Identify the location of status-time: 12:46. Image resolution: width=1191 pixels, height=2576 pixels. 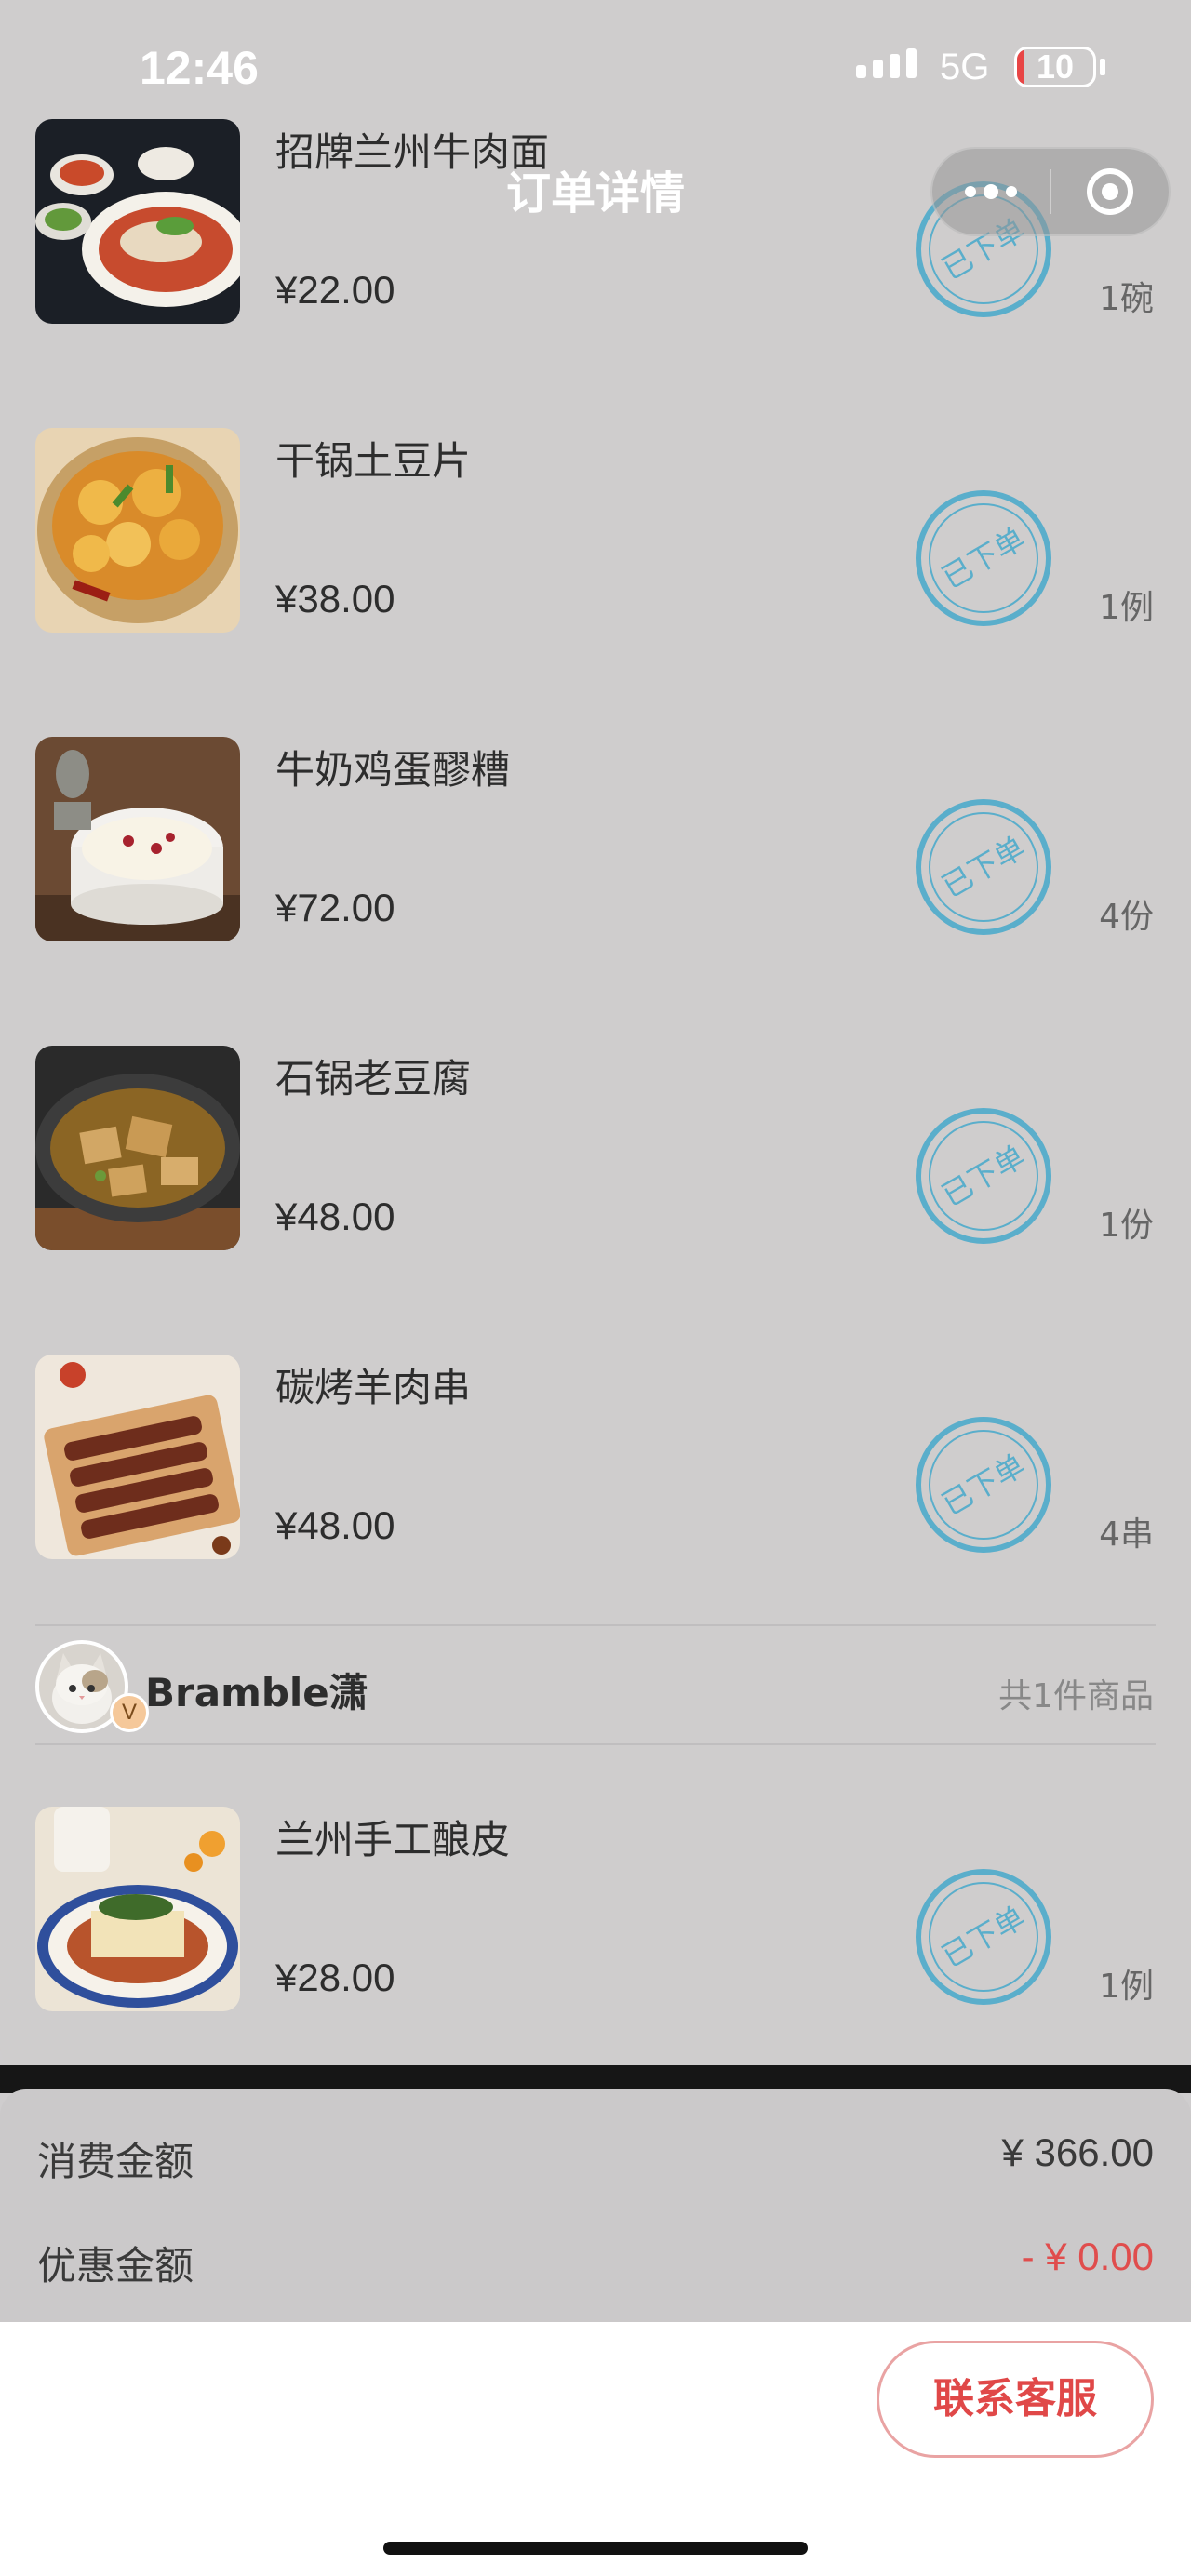
(199, 68).